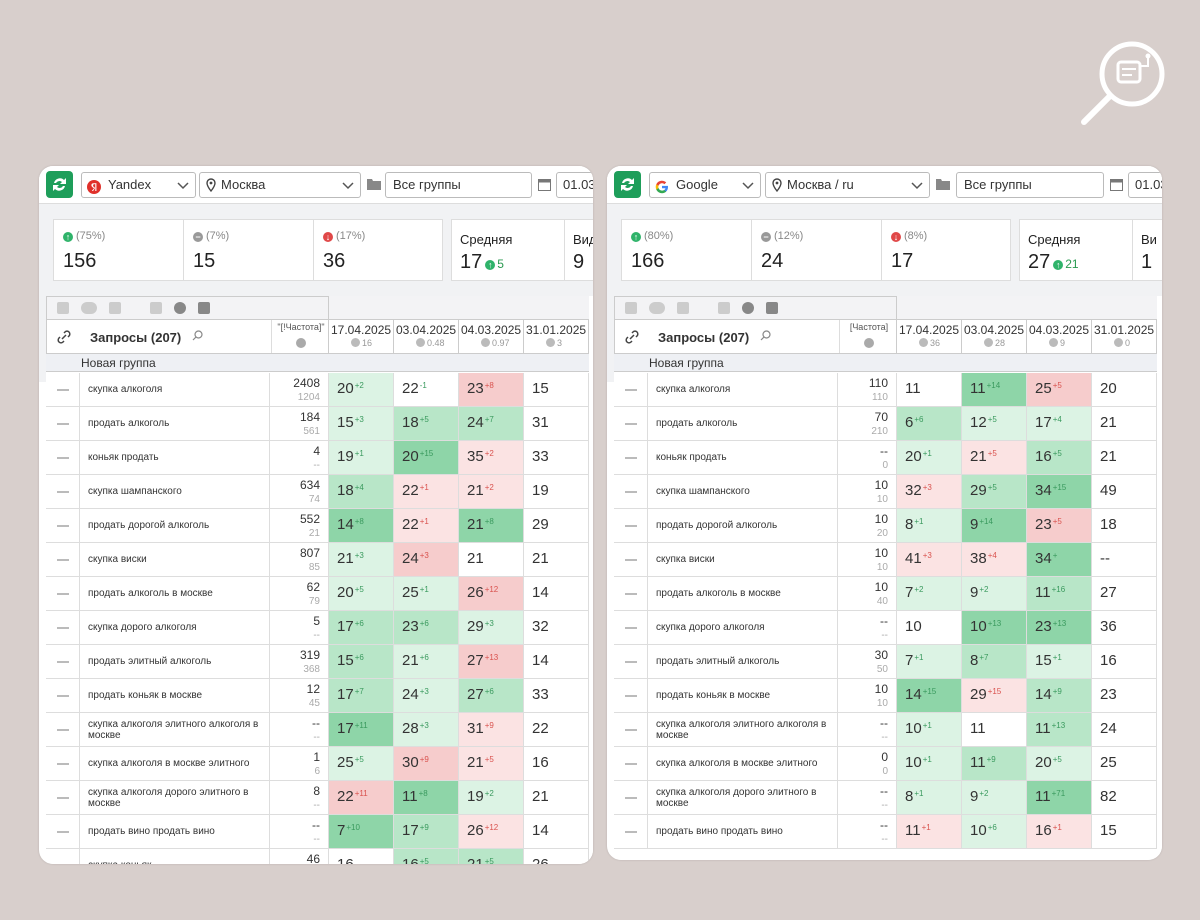 The image size is (1200, 920). What do you see at coordinates (885, 560) in the screenshot?
I see `table-row: скупка виски 10 10 41+3 38+4 34+ --` at bounding box center [885, 560].